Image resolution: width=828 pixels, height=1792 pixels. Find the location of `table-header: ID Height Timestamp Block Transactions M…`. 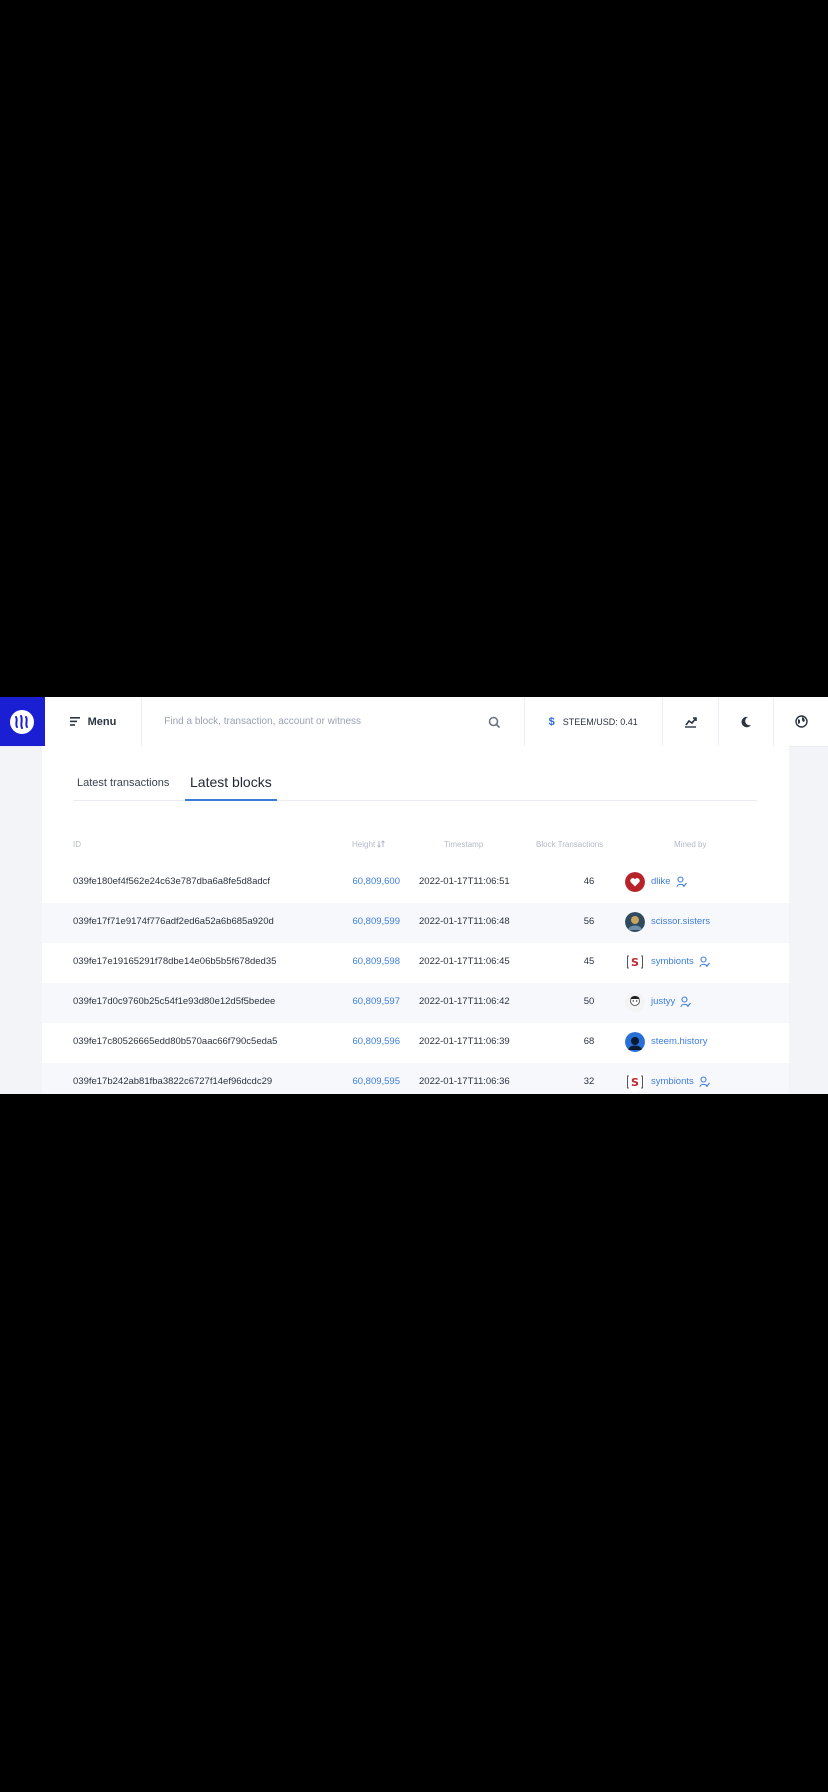

table-header: ID Height Timestamp Block Transactions M… is located at coordinates (415, 847).